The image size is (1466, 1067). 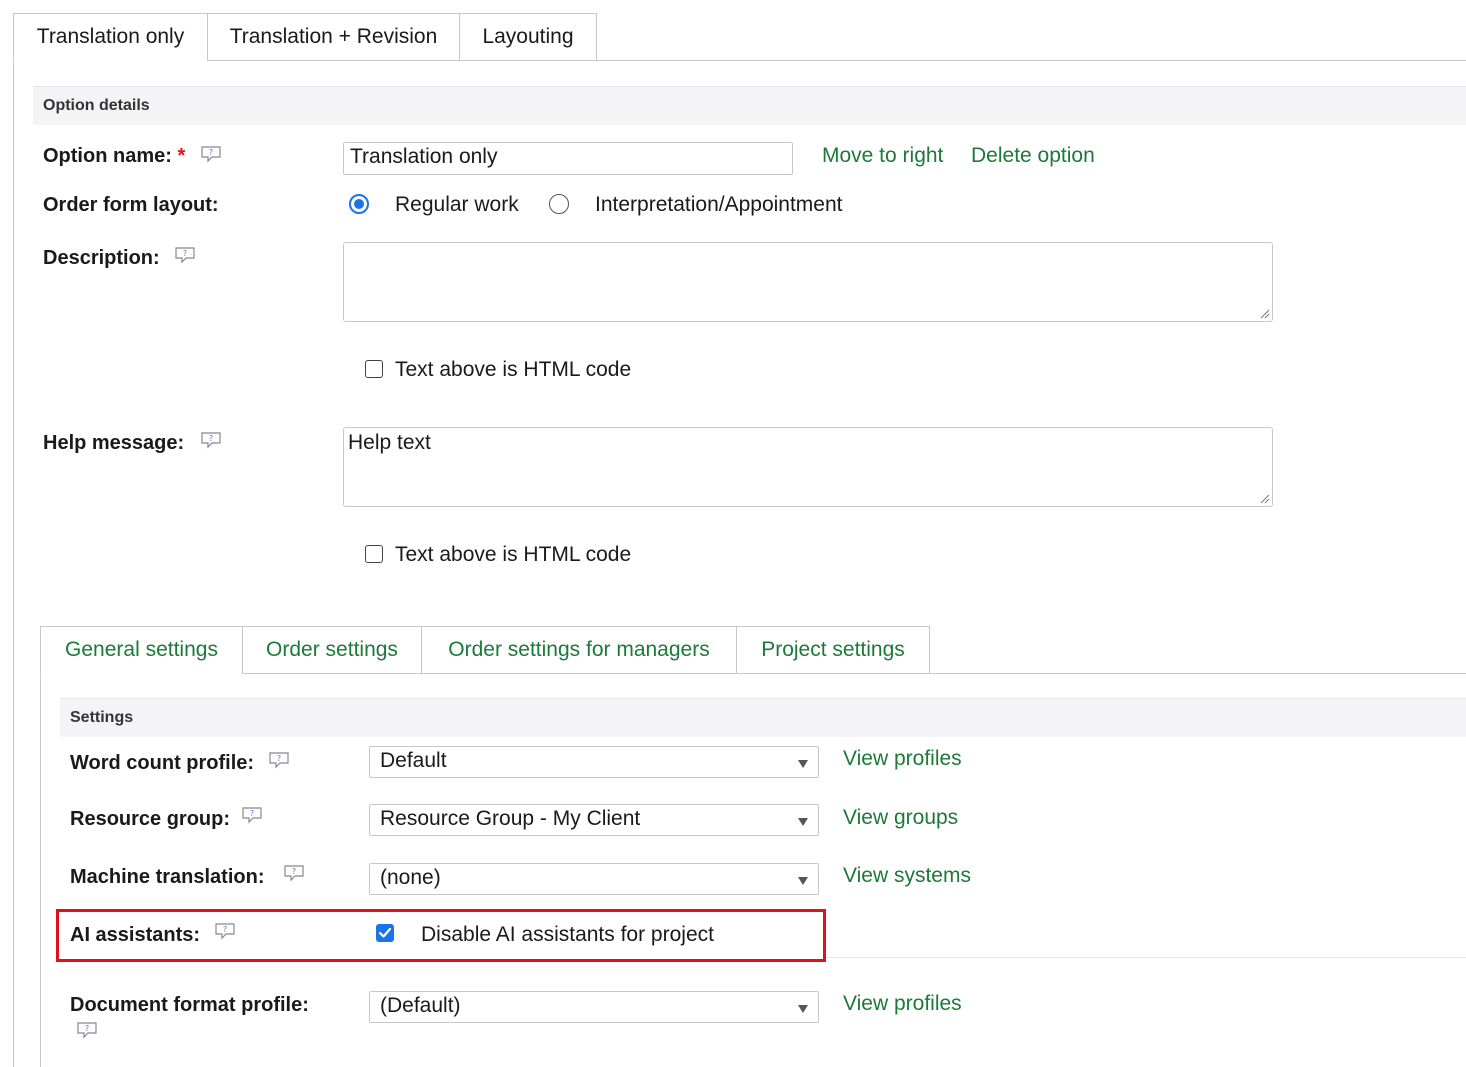 I want to click on tab-translation-revision: Translation + Revision, so click(x=333, y=37).